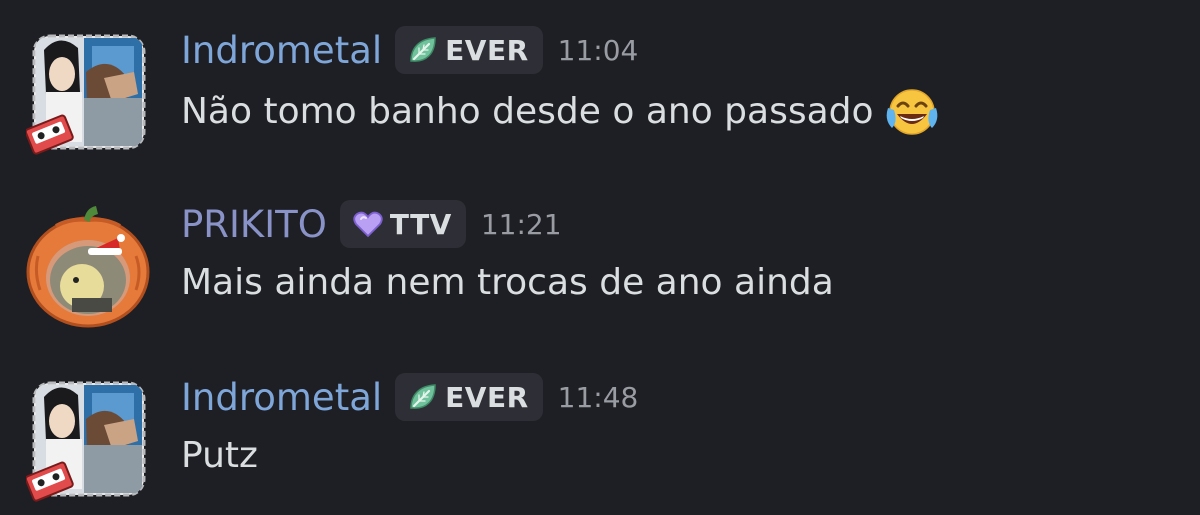  I want to click on timestamp: 11:04, so click(598, 50).